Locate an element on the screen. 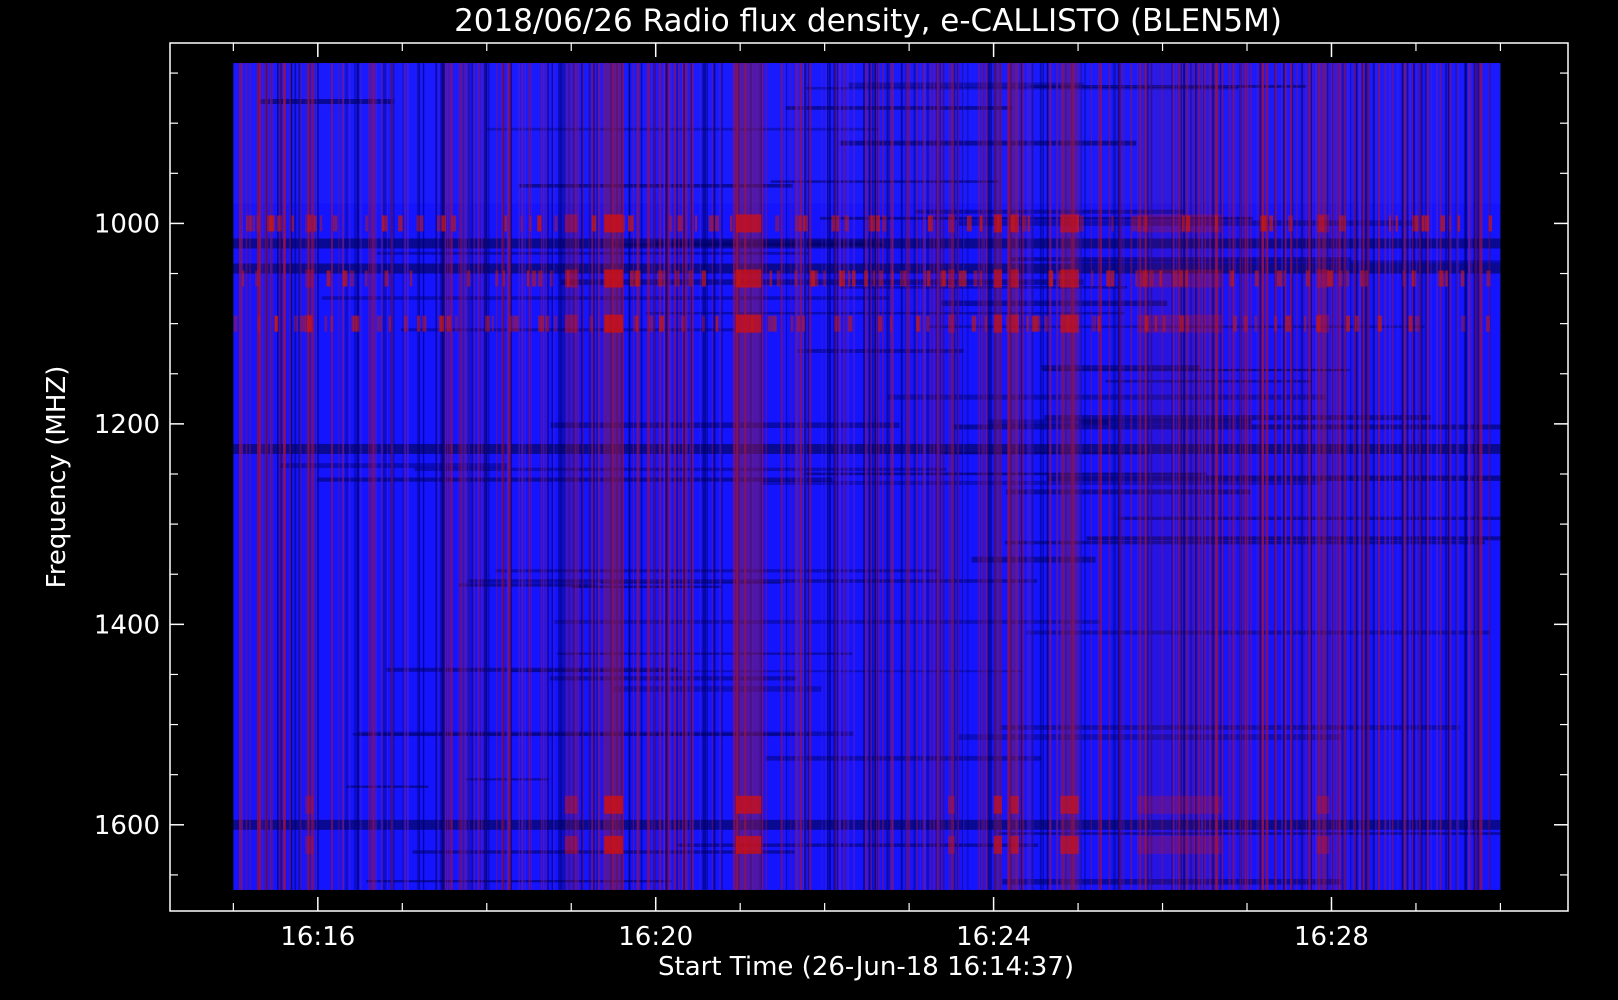  heatmap-streak is located at coordinates (1045, 453).